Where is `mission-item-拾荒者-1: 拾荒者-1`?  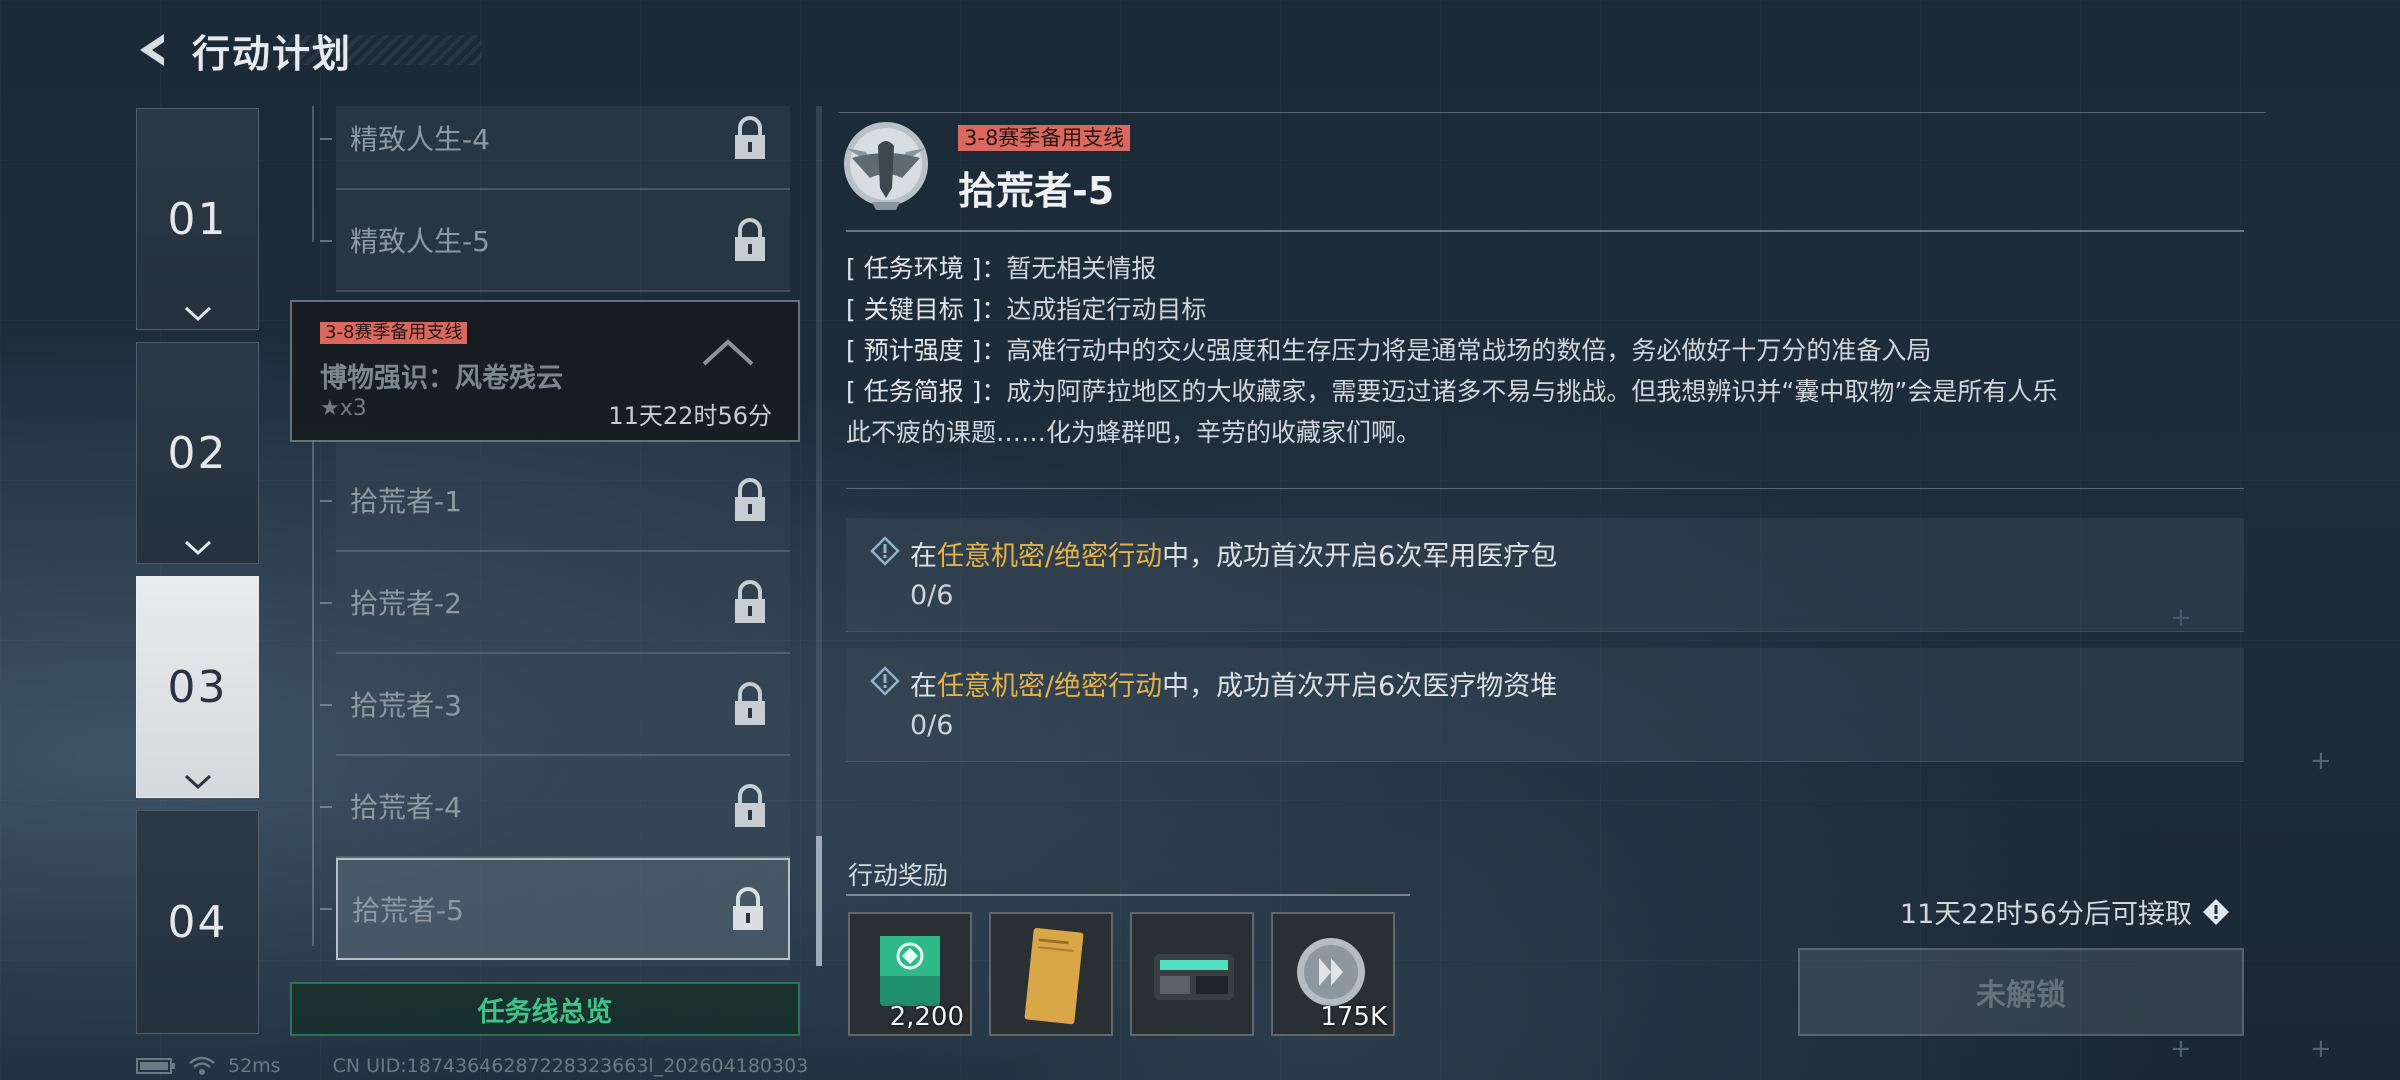
mission-item-拾荒者-1: 拾荒者-1 is located at coordinates (563, 501).